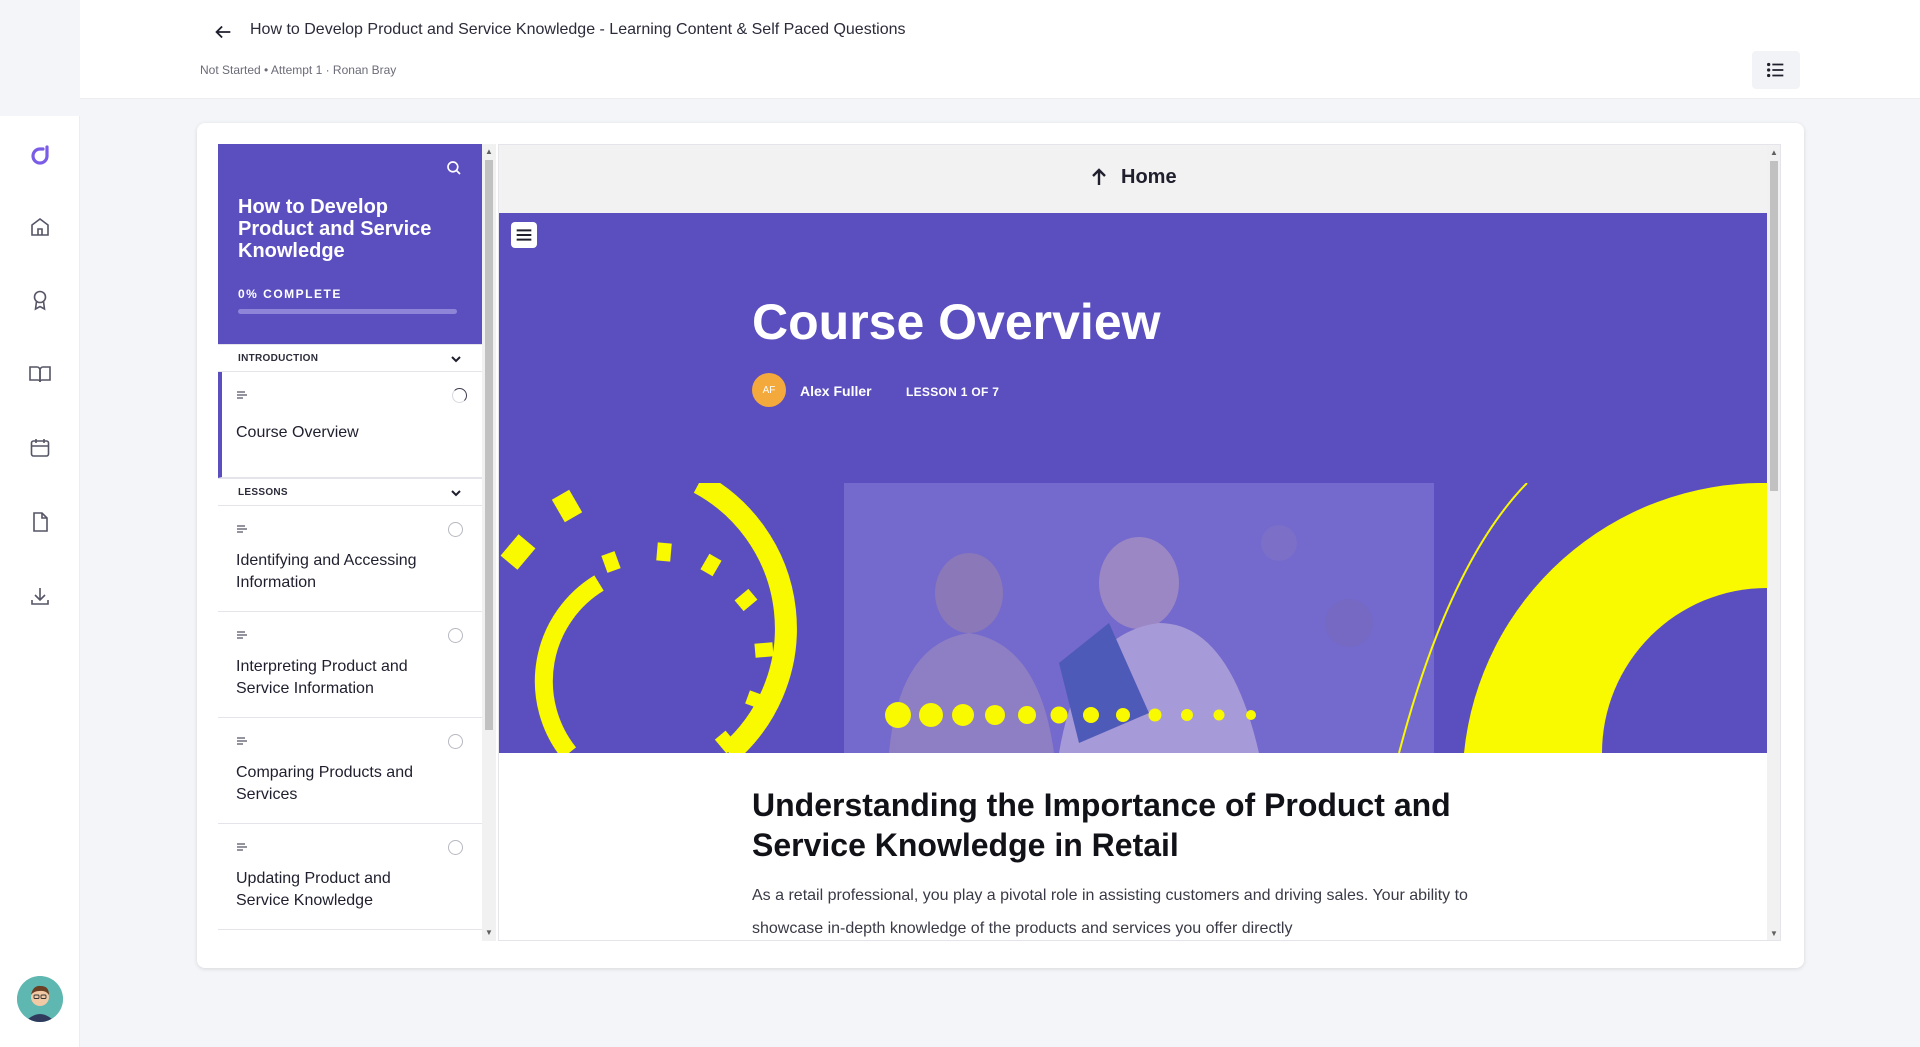  What do you see at coordinates (278, 358) in the screenshot?
I see `section-label: INTRODUCTION` at bounding box center [278, 358].